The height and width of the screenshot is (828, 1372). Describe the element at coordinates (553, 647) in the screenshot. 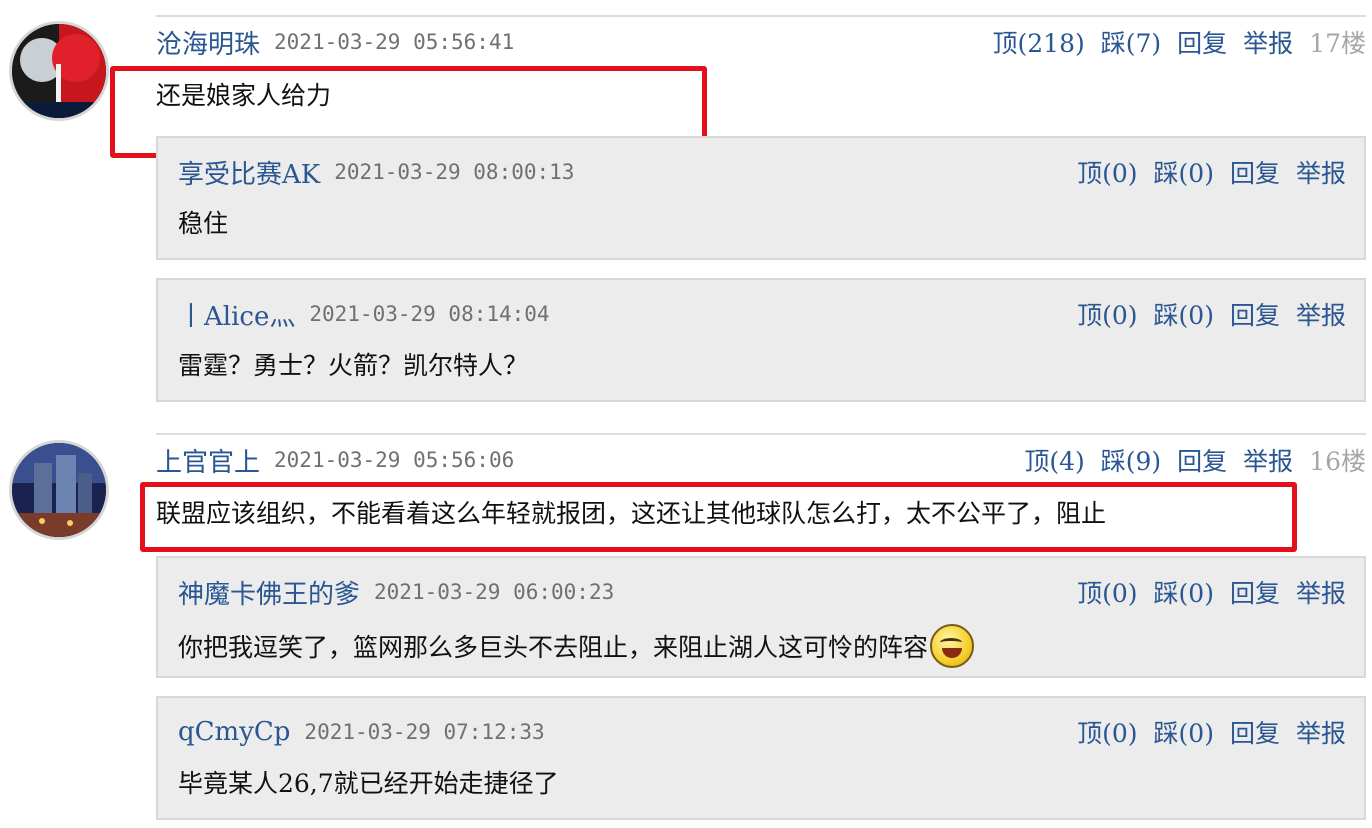

I see `reply-text-content: 你把我逗笑了，篮网那么多巨头不去阻止，来阻止湖人这可怜的阵容` at that location.